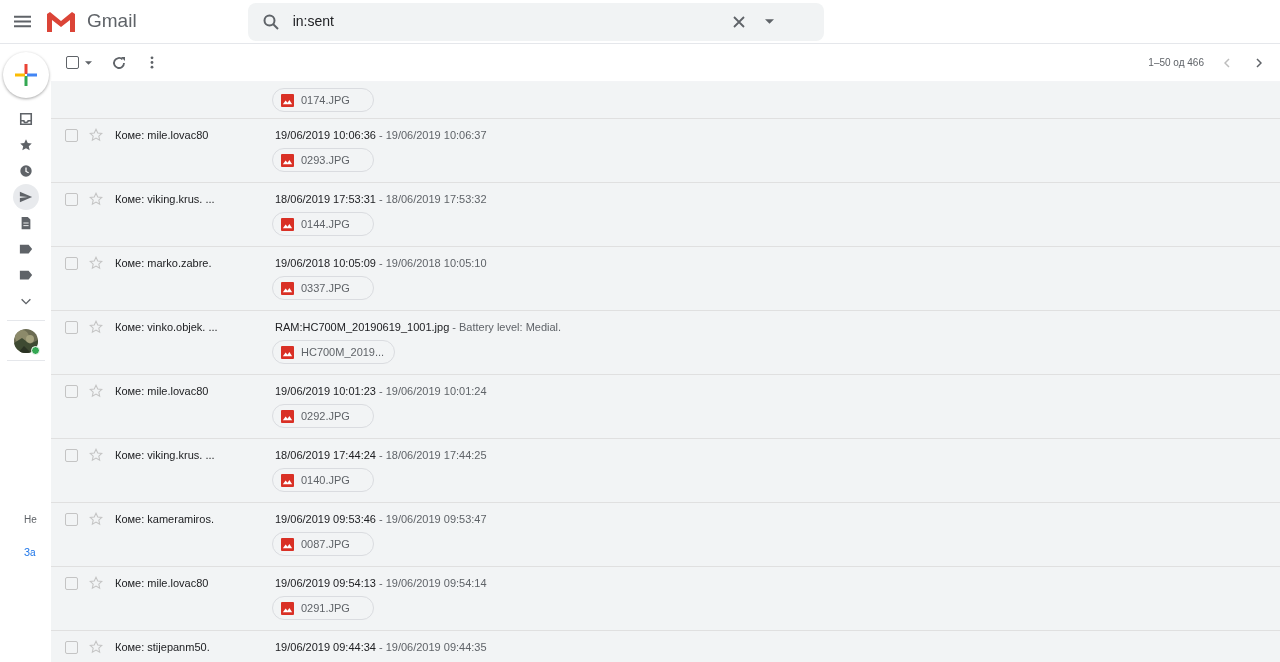 The height and width of the screenshot is (662, 1280). I want to click on snippet-text: - 19/06/2019 09:53:47, so click(432, 519).